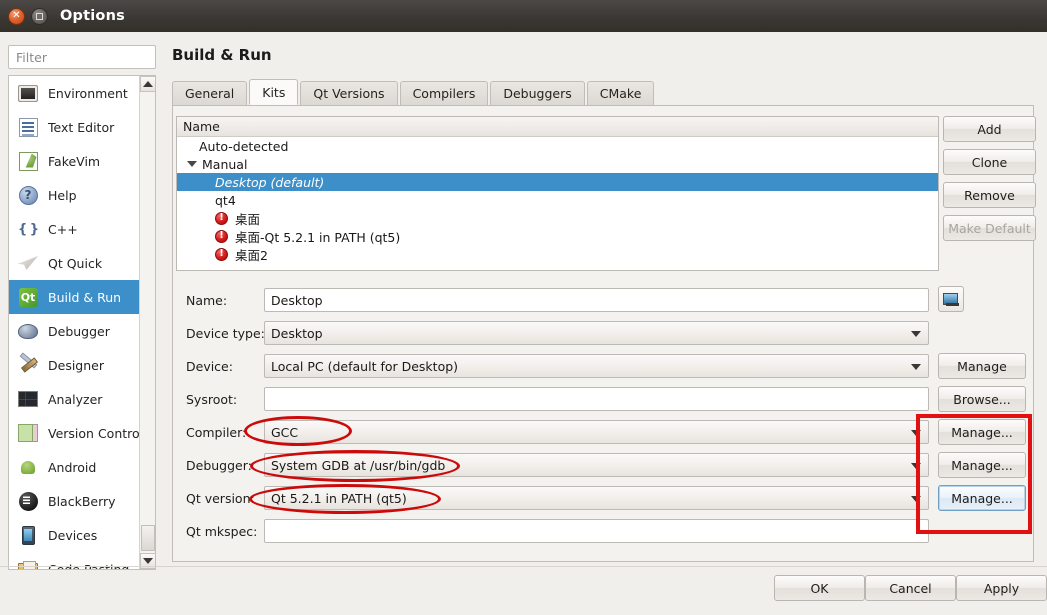  I want to click on form-field-value: Local PC (default for Desktop), so click(365, 366).